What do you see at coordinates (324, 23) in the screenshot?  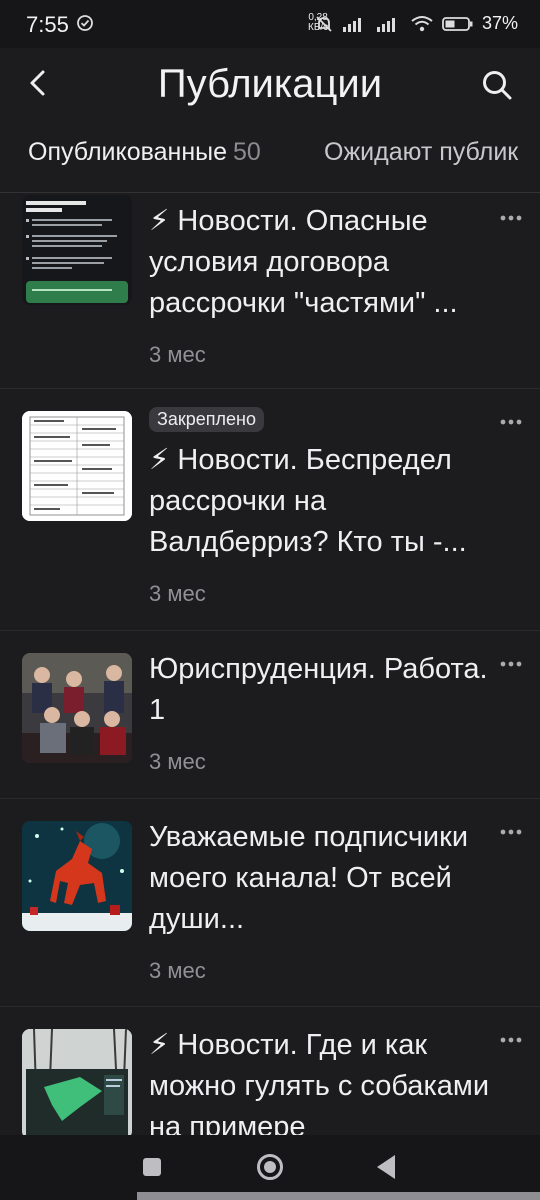 I see `mute-bell-icon` at bounding box center [324, 23].